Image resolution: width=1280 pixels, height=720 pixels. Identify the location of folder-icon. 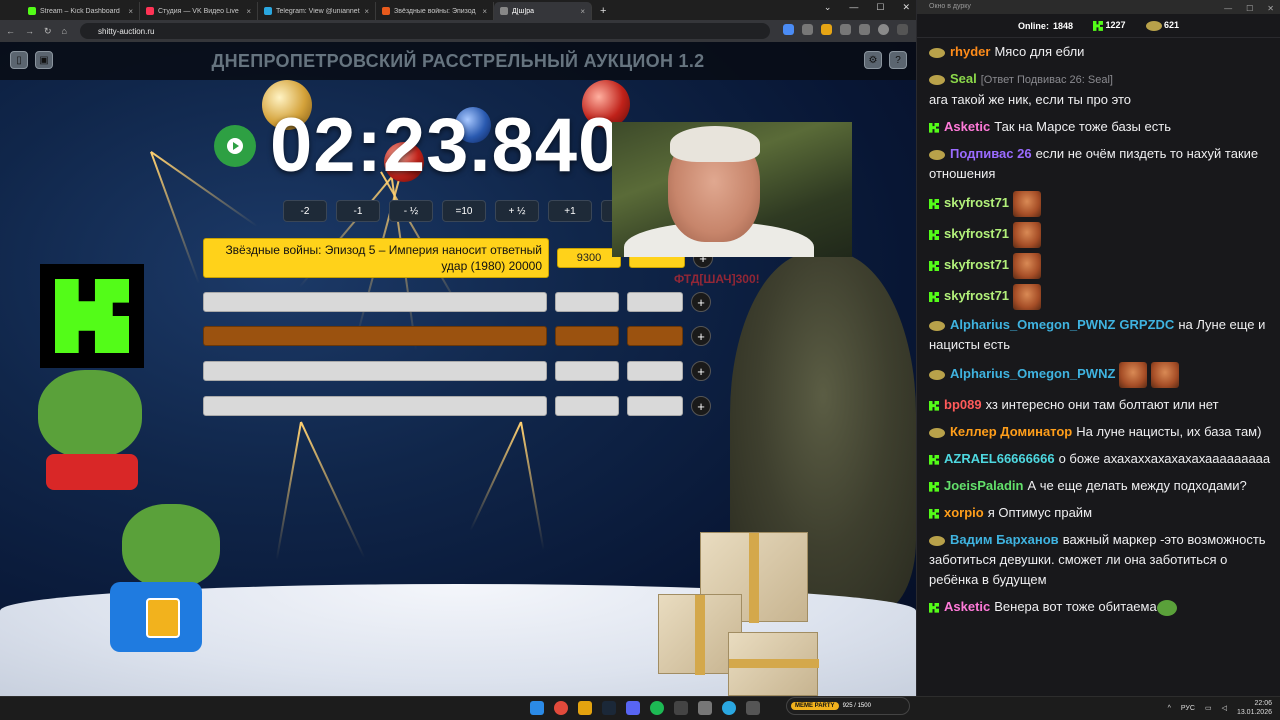
(585, 708).